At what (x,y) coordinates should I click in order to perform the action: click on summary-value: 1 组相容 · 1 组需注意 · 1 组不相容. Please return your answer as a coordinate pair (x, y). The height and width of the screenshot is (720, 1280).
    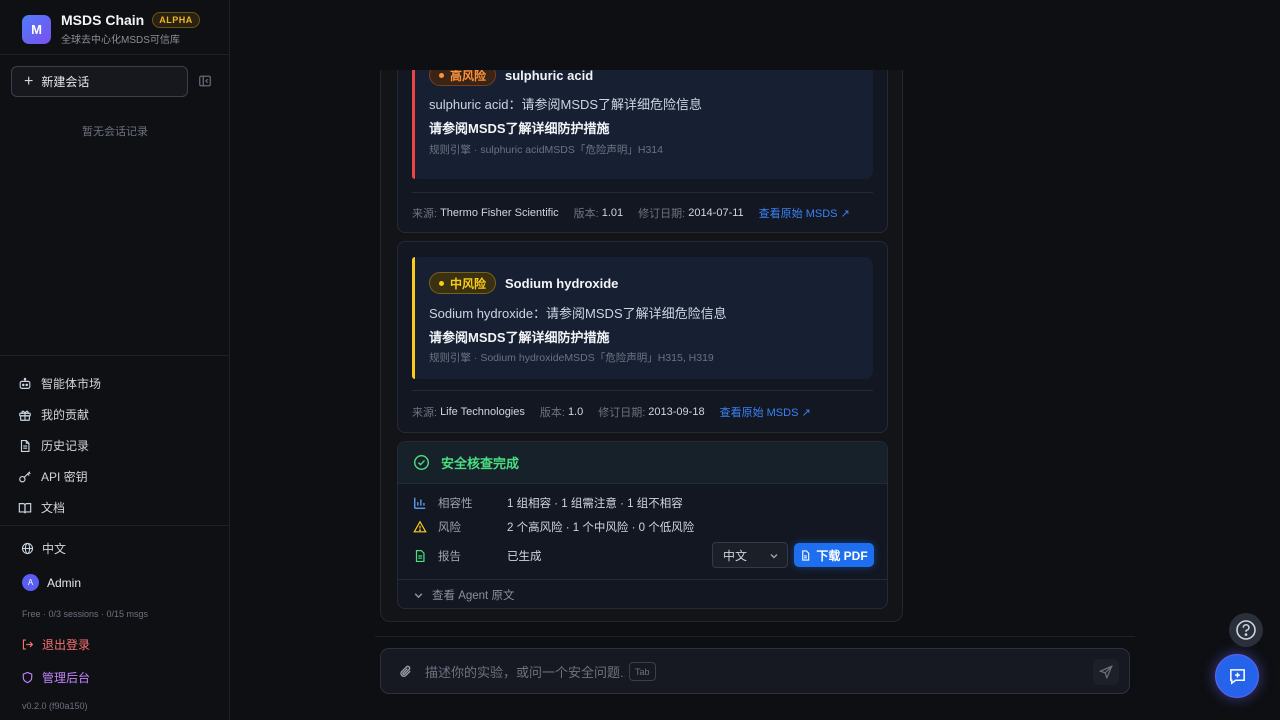
    Looking at the image, I should click on (595, 504).